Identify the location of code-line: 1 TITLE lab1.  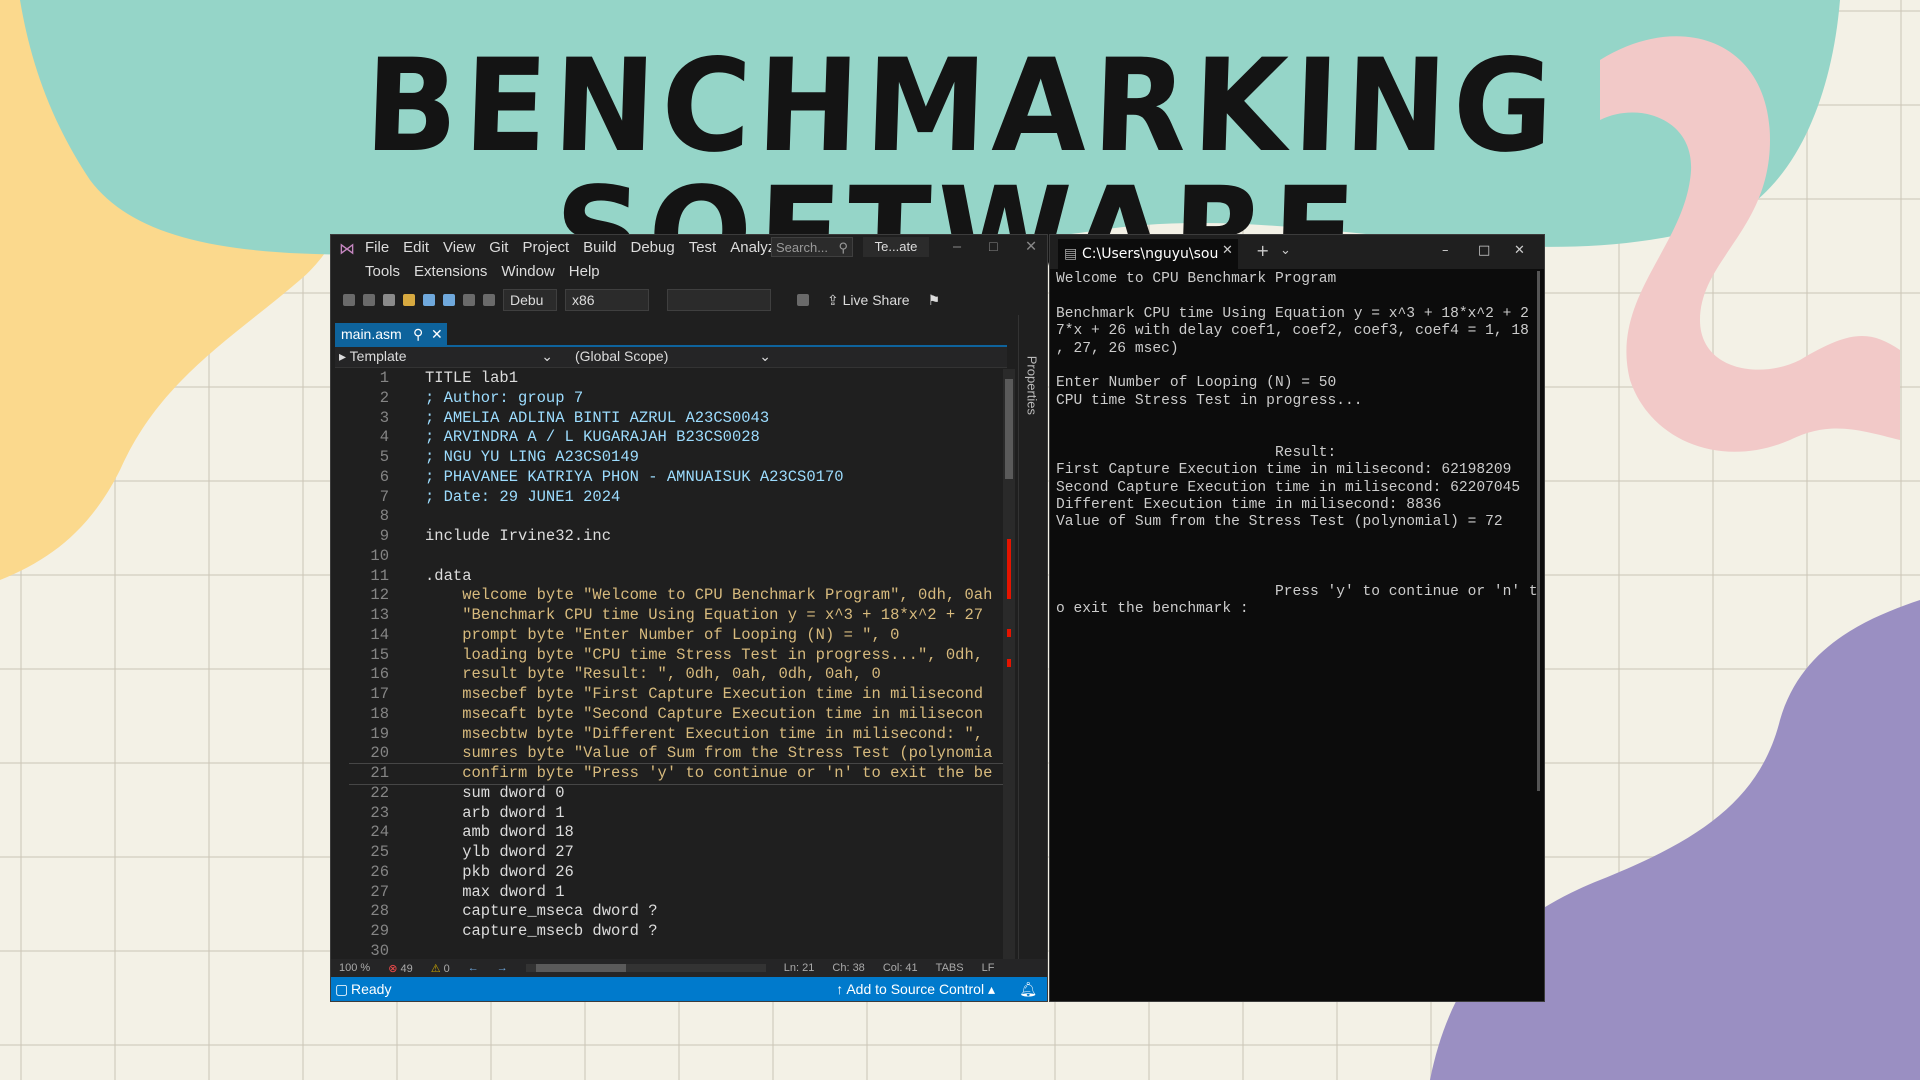
(678, 379).